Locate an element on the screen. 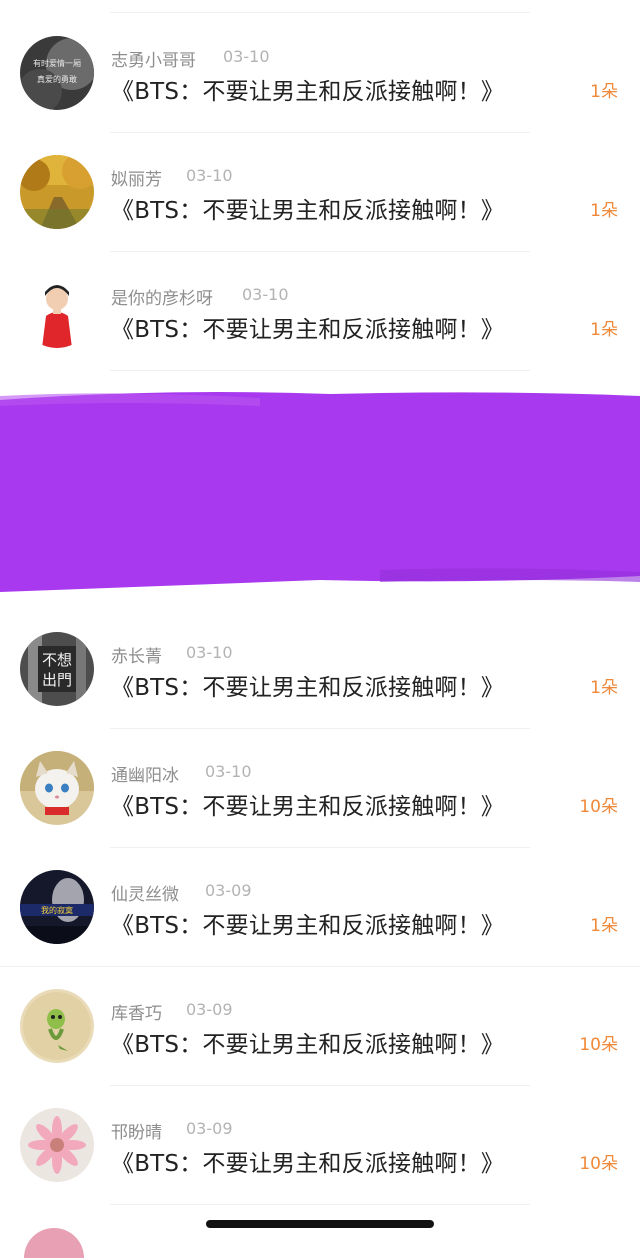  avatar-text: 不想 is located at coordinates (57, 660).